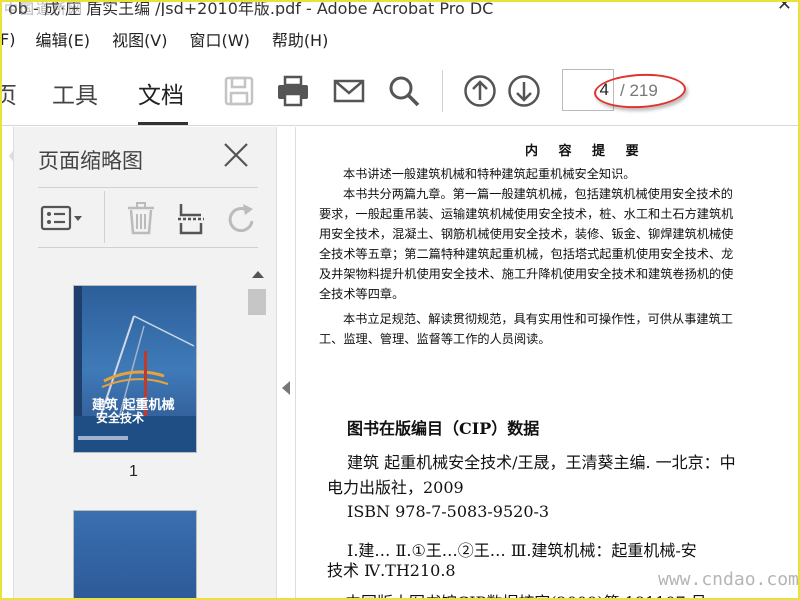 The width and height of the screenshot is (800, 600). Describe the element at coordinates (524, 91) in the screenshot. I see `page-down-icon` at that location.